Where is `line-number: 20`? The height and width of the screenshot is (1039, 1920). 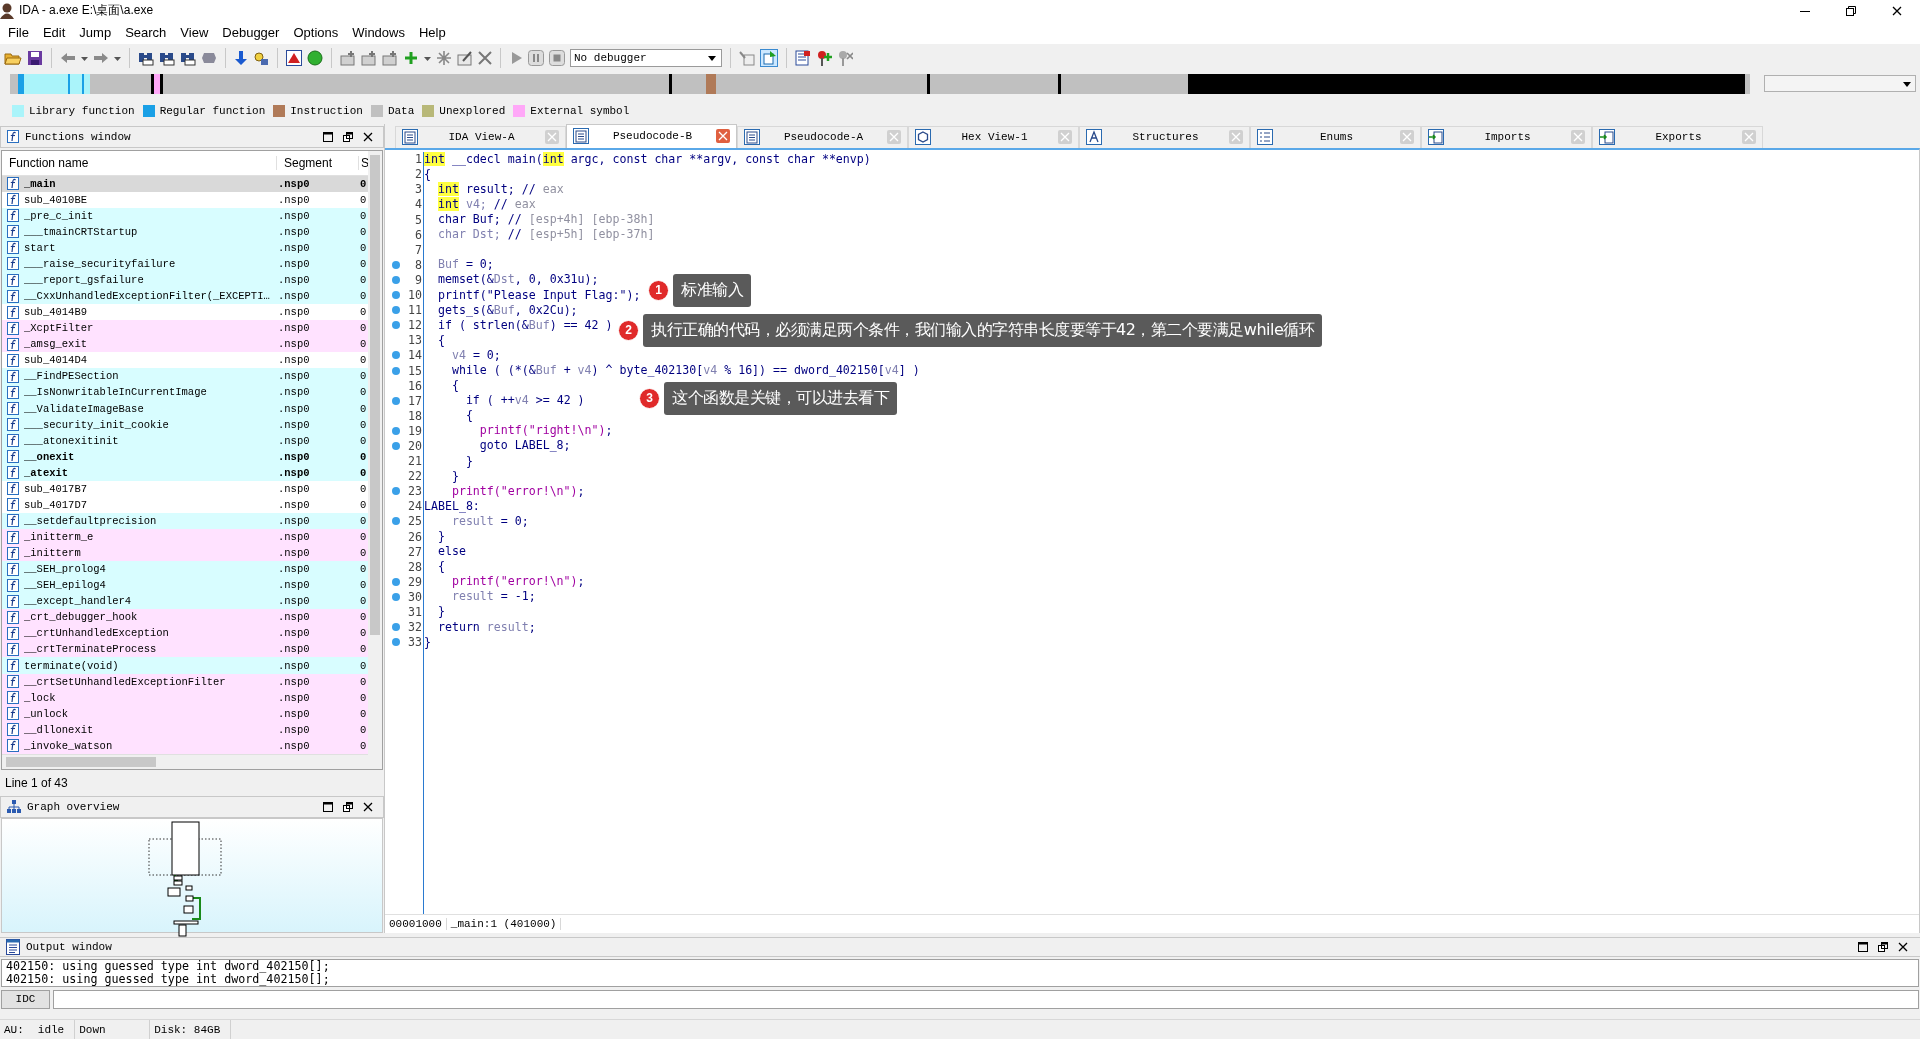
line-number: 20 is located at coordinates (415, 446).